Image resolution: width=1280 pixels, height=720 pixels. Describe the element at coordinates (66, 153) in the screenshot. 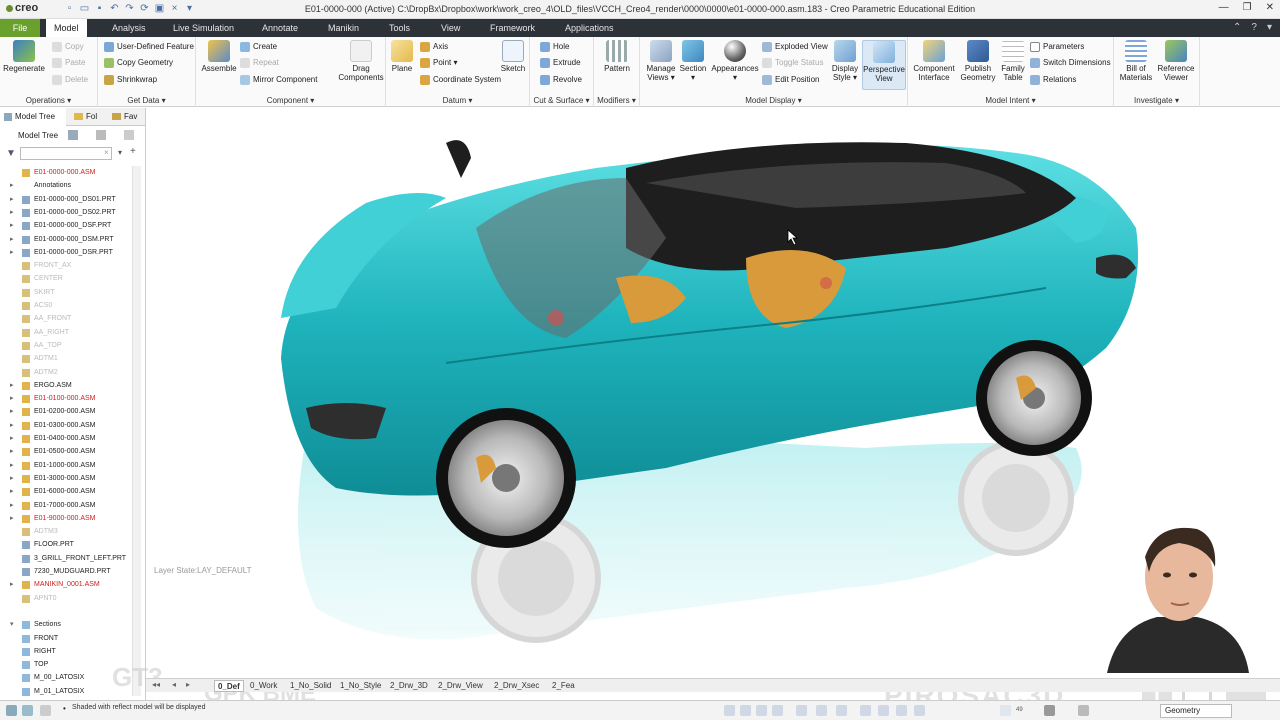

I see `tree-search-input` at that location.